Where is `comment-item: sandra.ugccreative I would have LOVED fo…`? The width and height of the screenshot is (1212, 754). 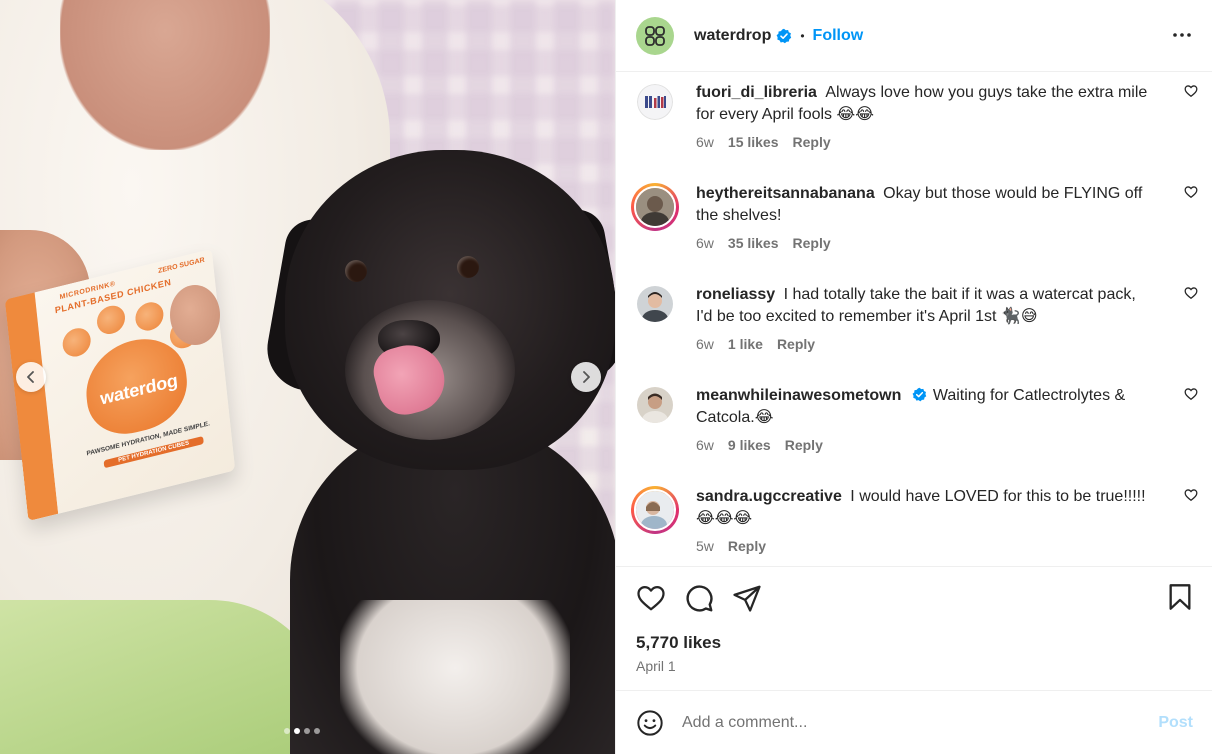 comment-item: sandra.ugccreative I would have LOVED fo… is located at coordinates (914, 526).